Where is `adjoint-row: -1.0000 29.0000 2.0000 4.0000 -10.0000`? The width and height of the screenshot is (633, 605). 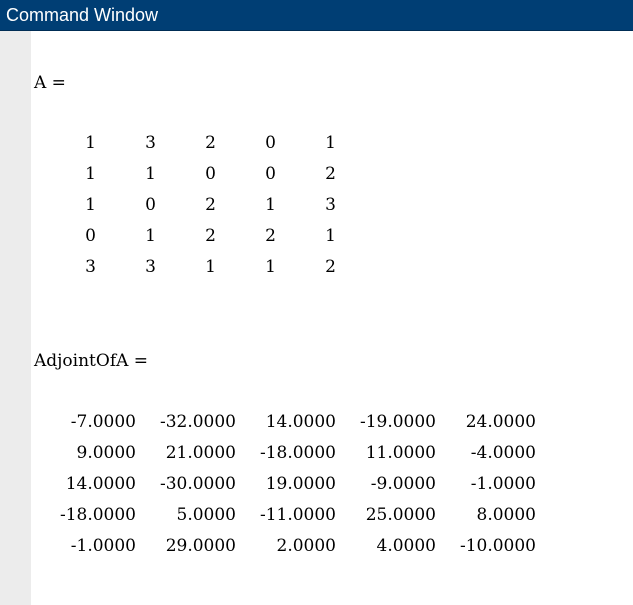 adjoint-row: -1.0000 29.0000 2.0000 4.0000 -10.0000 is located at coordinates (311, 546).